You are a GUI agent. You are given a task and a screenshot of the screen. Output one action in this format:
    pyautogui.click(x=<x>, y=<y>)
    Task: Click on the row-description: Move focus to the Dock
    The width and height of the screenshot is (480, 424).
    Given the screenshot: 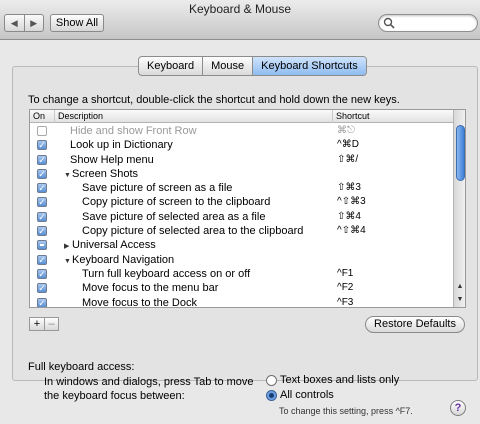 What is the action you would take?
    pyautogui.click(x=139, y=302)
    